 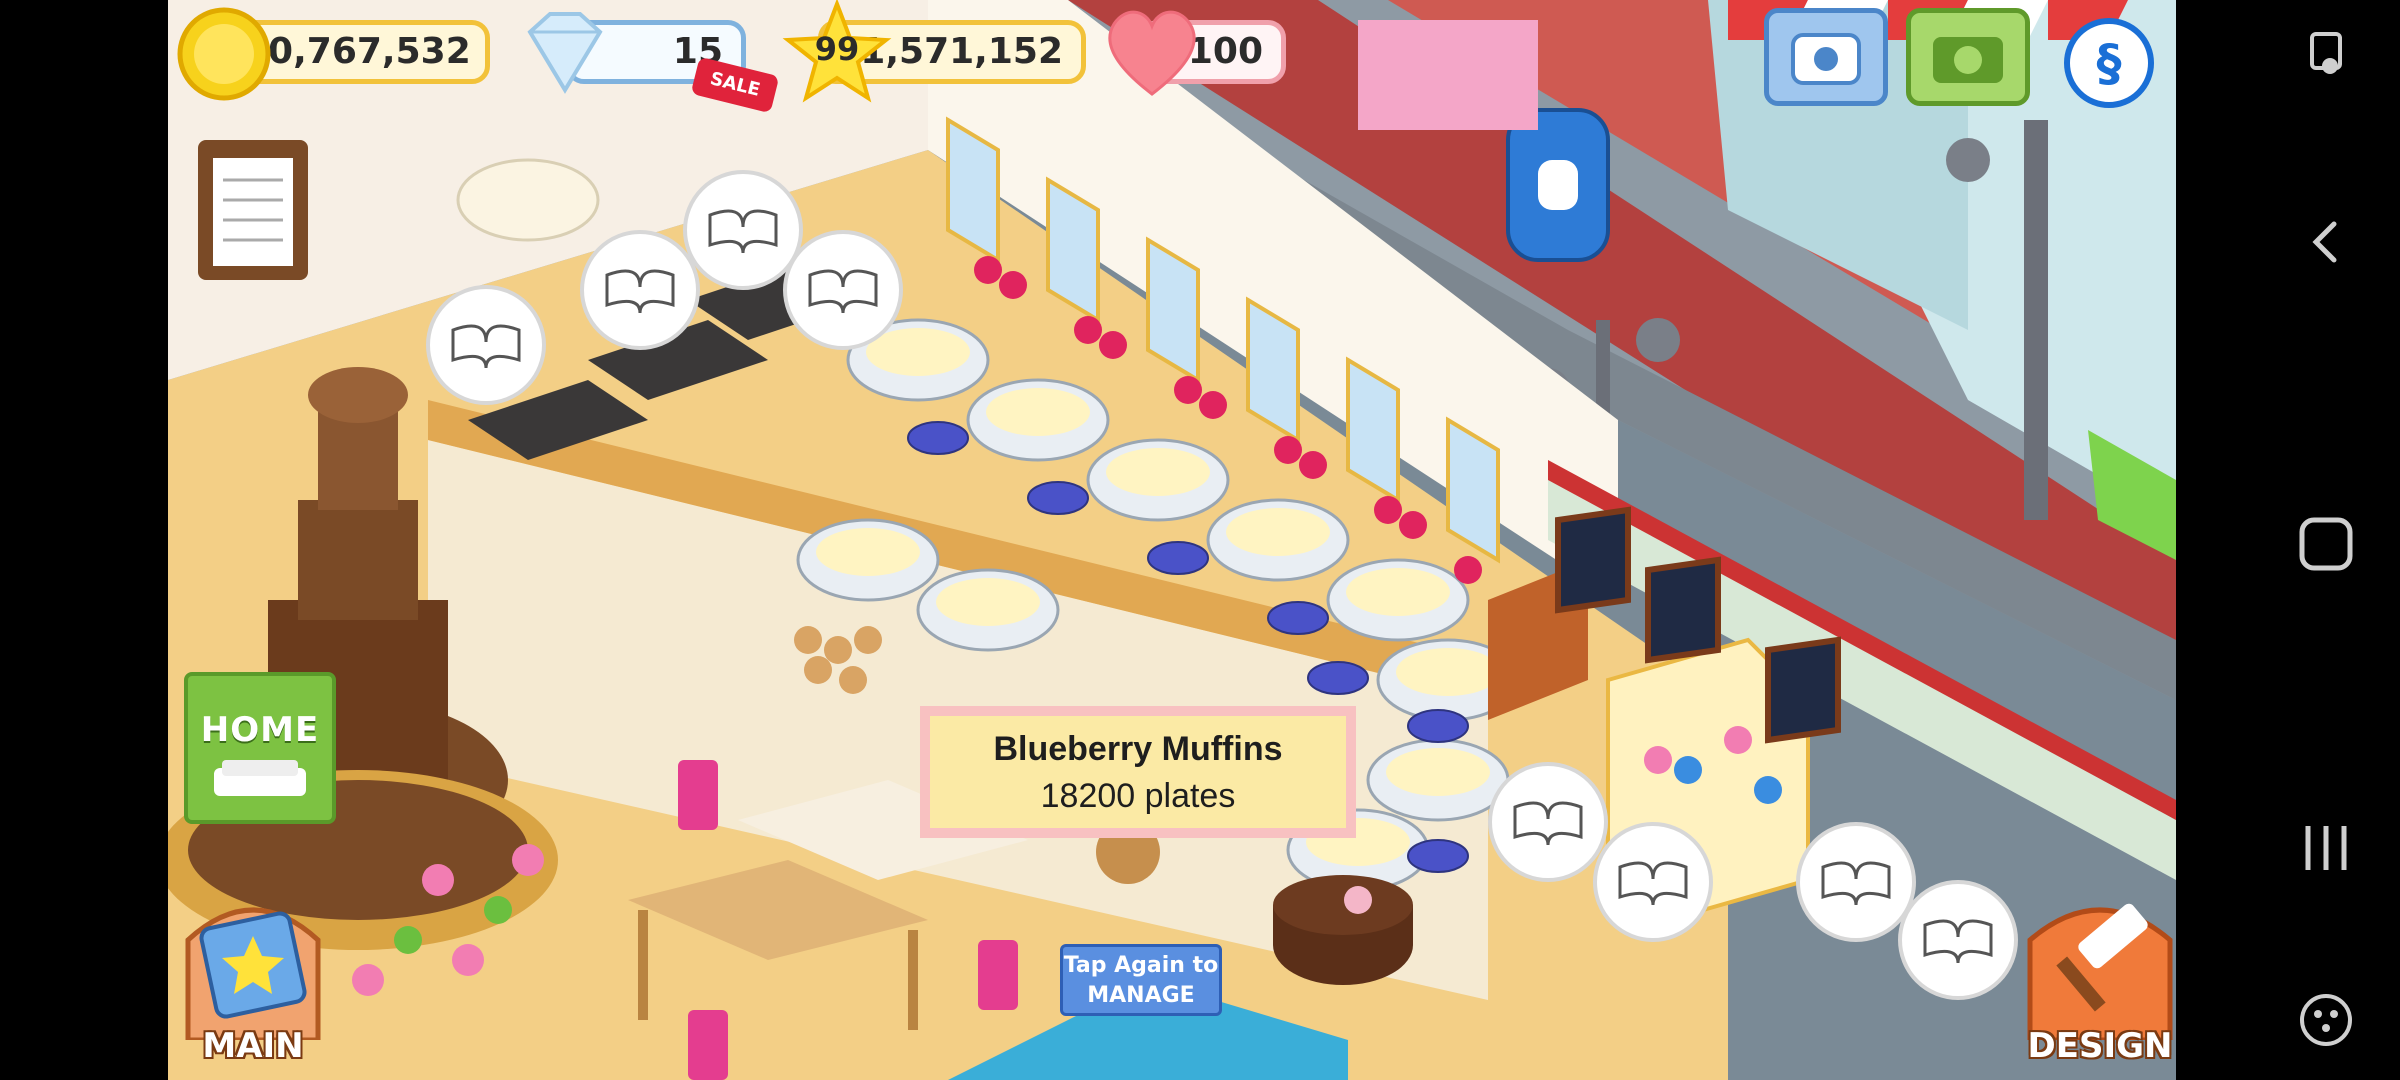 I want to click on tap-again-line2: MANAGE, so click(x=1141, y=995).